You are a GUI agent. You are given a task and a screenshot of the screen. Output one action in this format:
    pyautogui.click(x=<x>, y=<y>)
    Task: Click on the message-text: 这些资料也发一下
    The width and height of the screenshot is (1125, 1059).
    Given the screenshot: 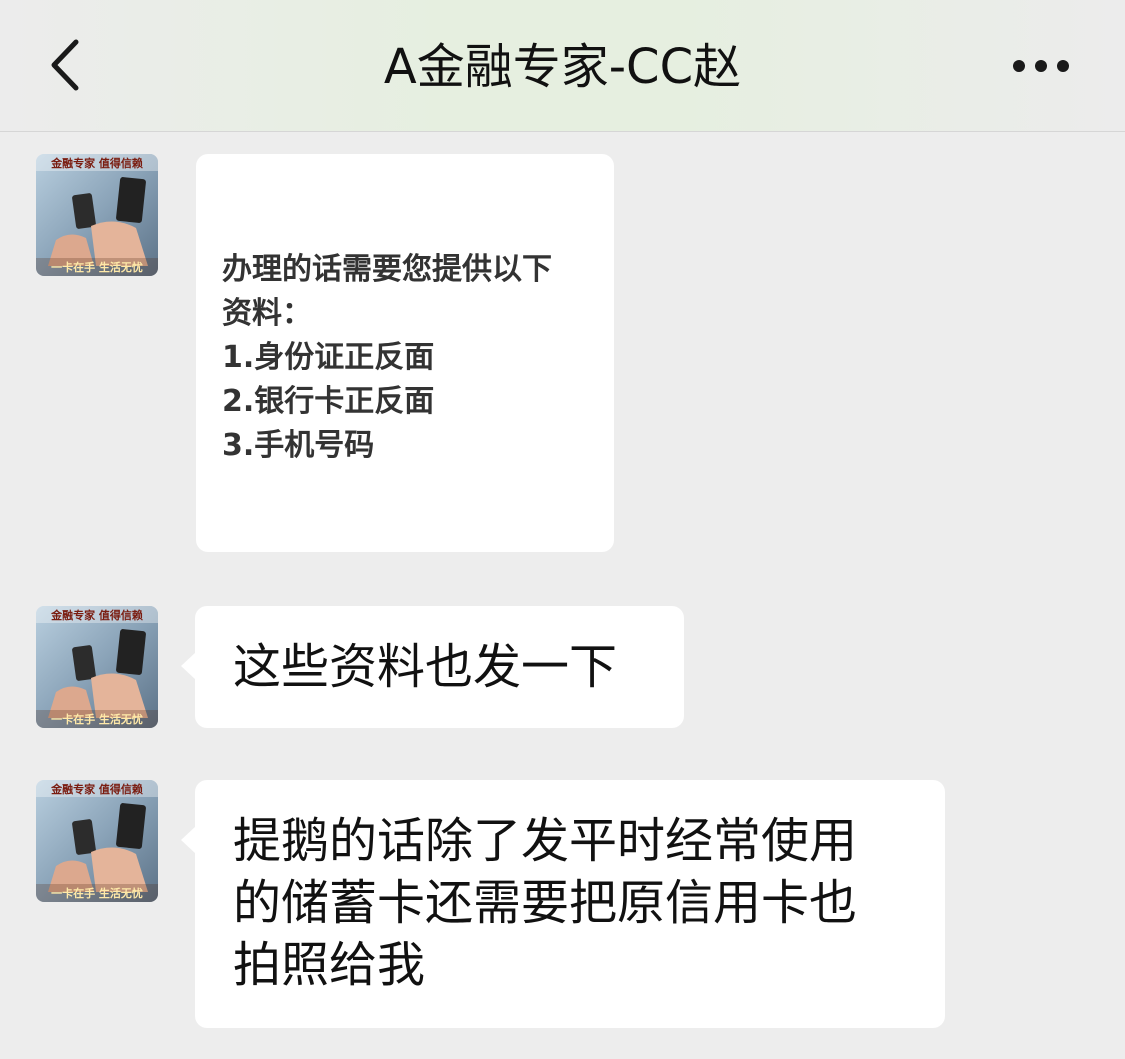 What is the action you would take?
    pyautogui.click(x=425, y=667)
    